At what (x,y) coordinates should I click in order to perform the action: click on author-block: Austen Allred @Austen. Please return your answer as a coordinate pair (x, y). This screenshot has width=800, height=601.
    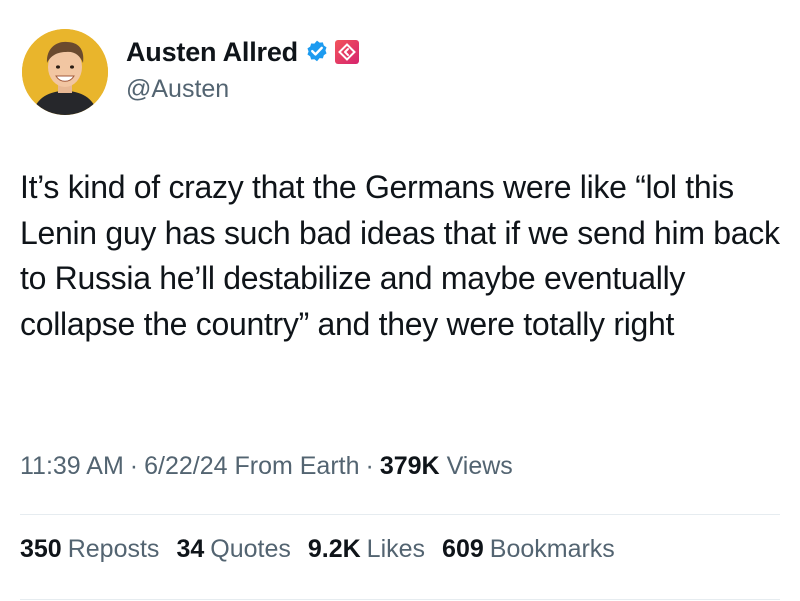
    Looking at the image, I should click on (242, 68).